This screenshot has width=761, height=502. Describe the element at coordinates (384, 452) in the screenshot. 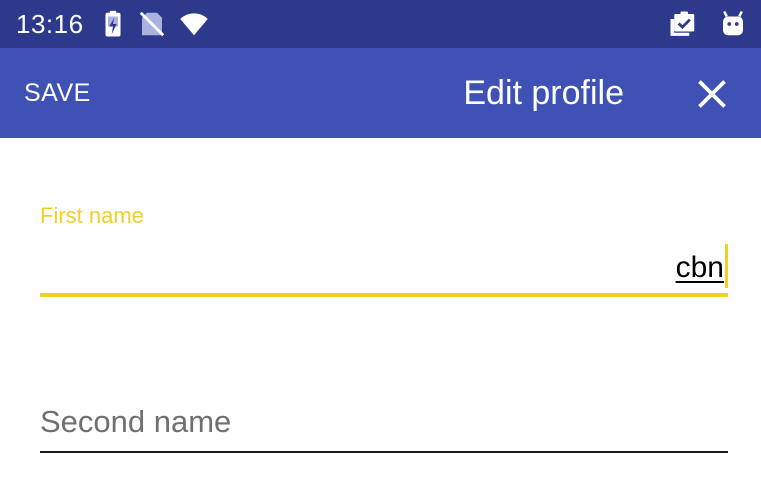

I see `second-name-underline` at that location.